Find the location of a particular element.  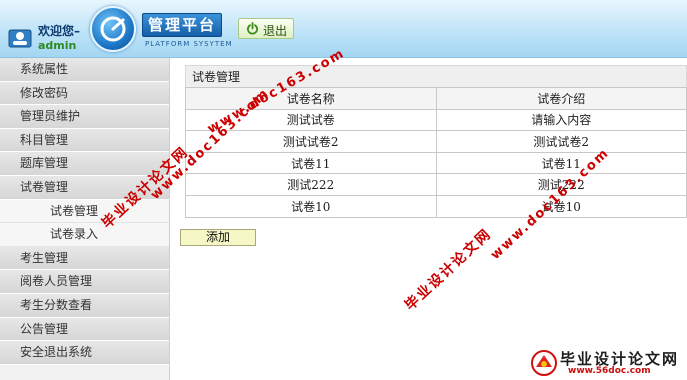

table-row: 试卷11 试卷11 is located at coordinates (436, 163).